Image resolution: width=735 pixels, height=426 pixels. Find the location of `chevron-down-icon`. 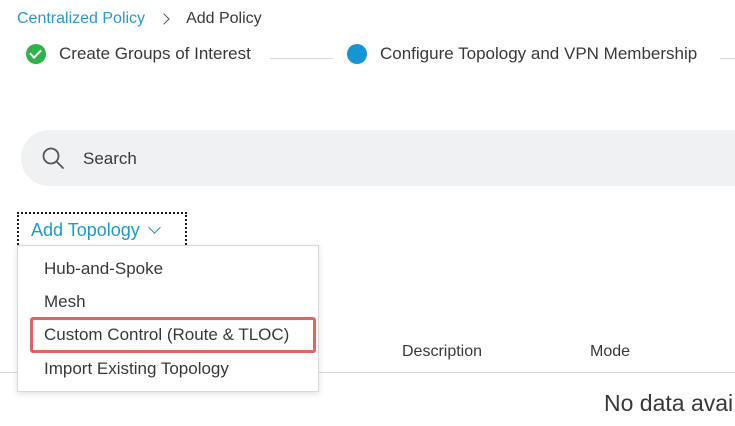

chevron-down-icon is located at coordinates (154, 227).